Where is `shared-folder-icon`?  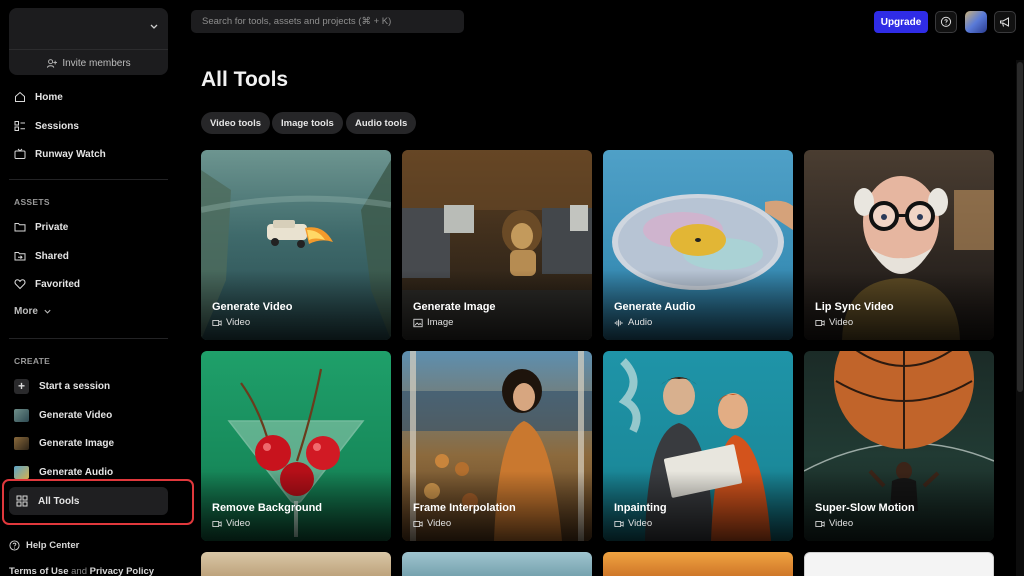 shared-folder-icon is located at coordinates (20, 256).